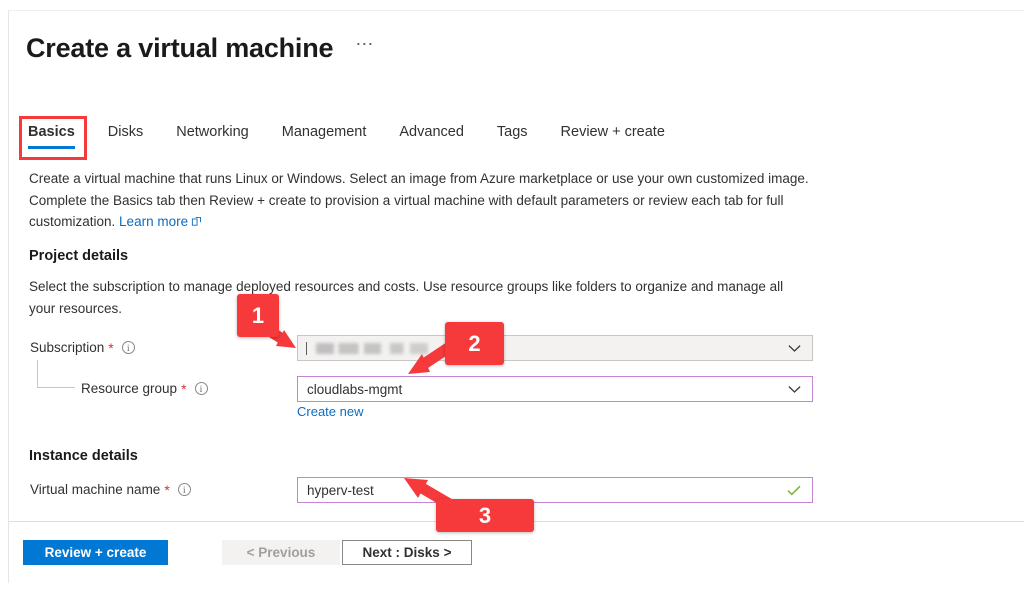  I want to click on page-title: Create a virtual machine, so click(180, 48).